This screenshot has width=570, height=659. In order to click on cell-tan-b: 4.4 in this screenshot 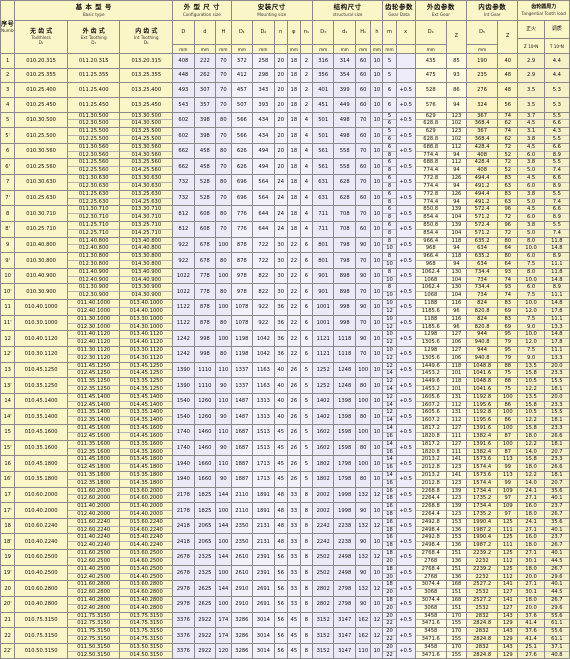, I will do `click(556, 61)`.